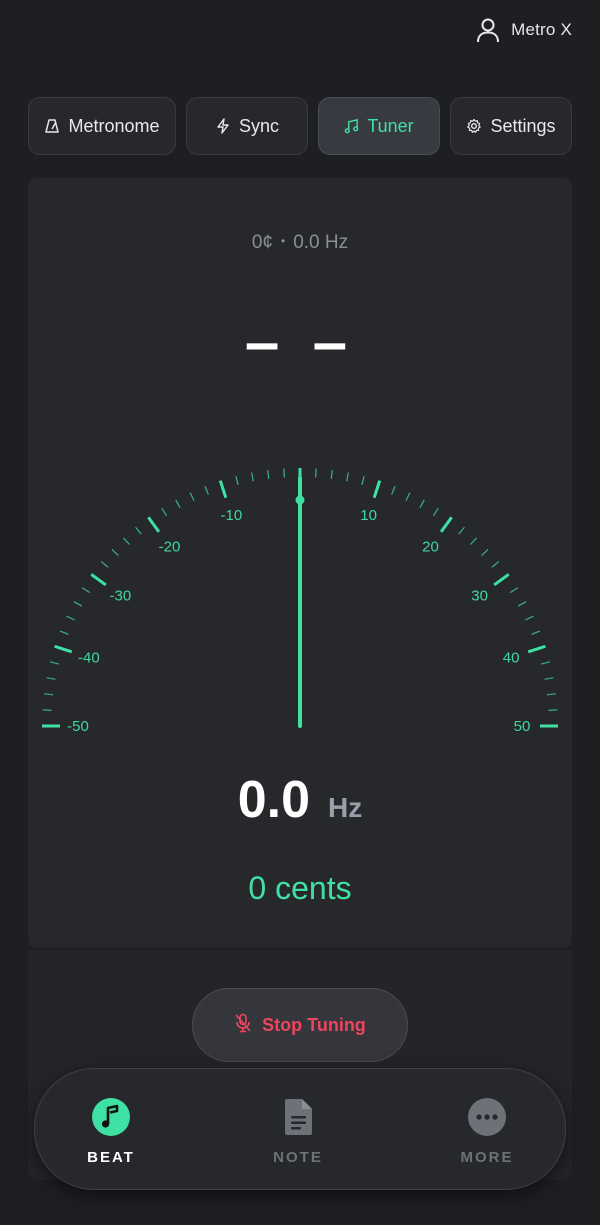 Image resolution: width=600 pixels, height=1225 pixels. What do you see at coordinates (274, 800) in the screenshot?
I see `frequency-value: 0.0` at bounding box center [274, 800].